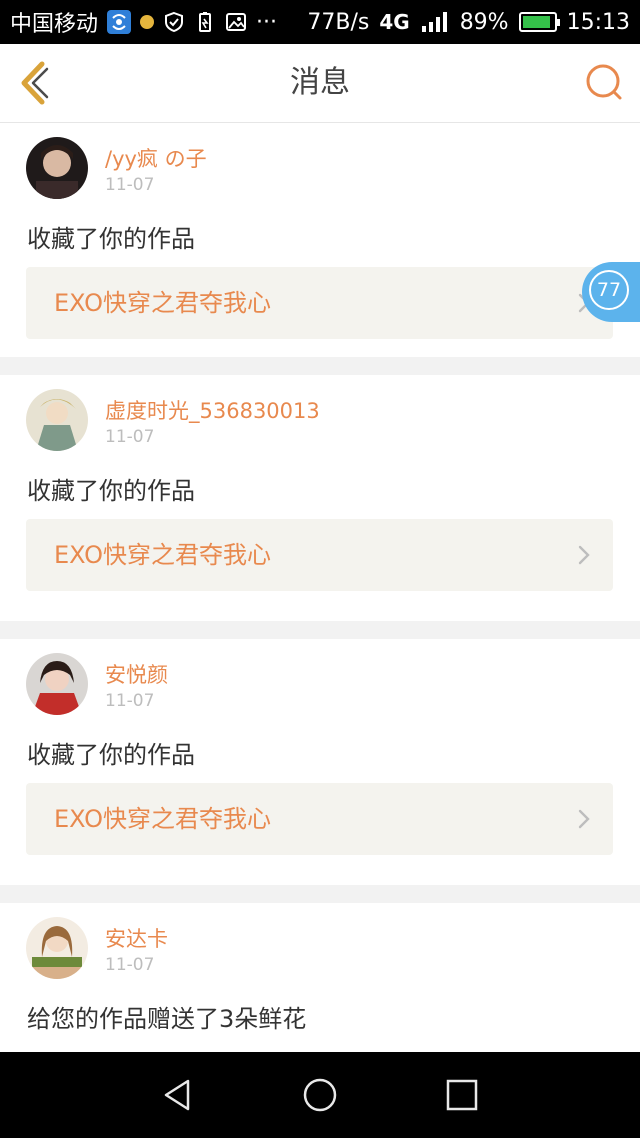  I want to click on network-type: 4G, so click(394, 22).